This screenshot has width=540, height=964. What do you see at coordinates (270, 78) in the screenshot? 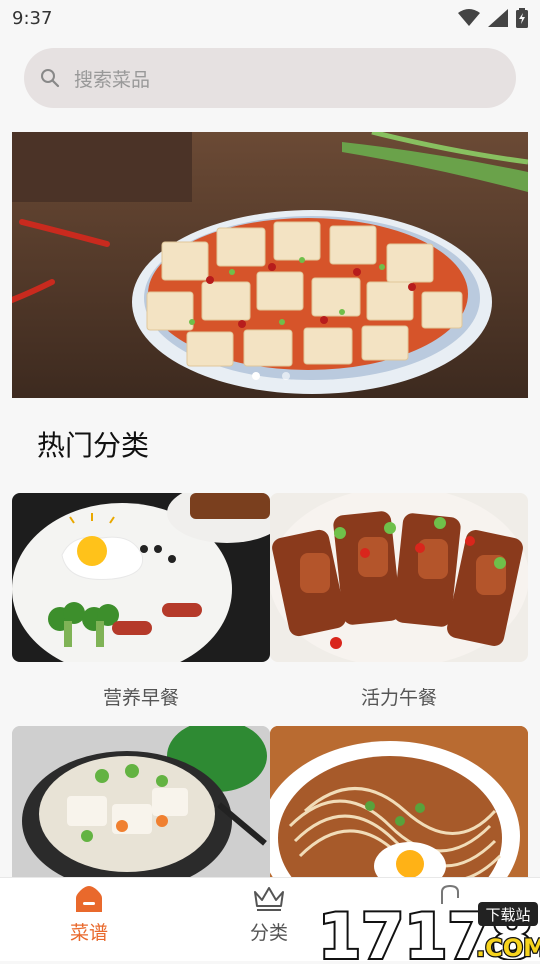
I see `search-bar: 搜索菜品` at bounding box center [270, 78].